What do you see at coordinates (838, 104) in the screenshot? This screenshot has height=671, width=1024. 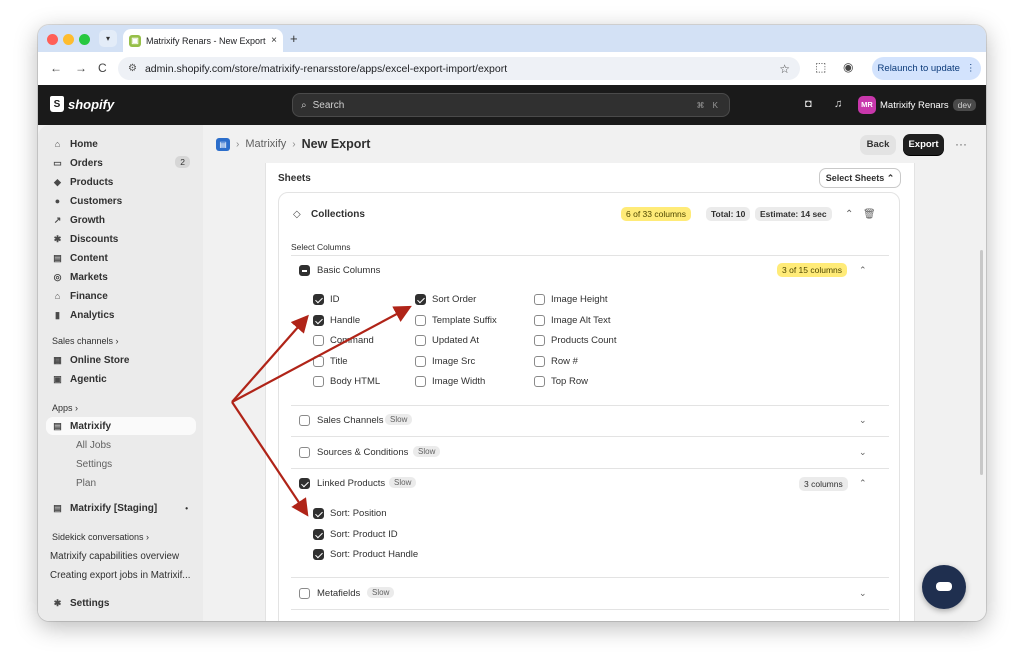 I see `bell-icon: ♫` at bounding box center [838, 104].